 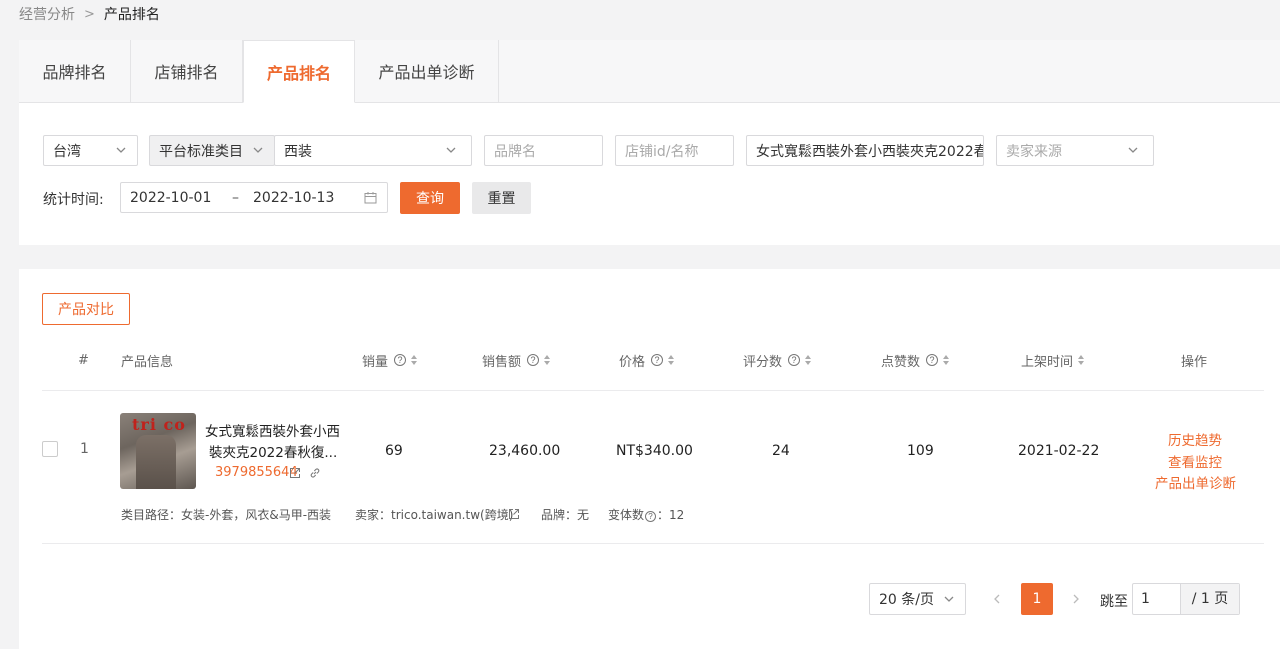 I want to click on column-revenue: 销售额 ?, so click(x=516, y=360).